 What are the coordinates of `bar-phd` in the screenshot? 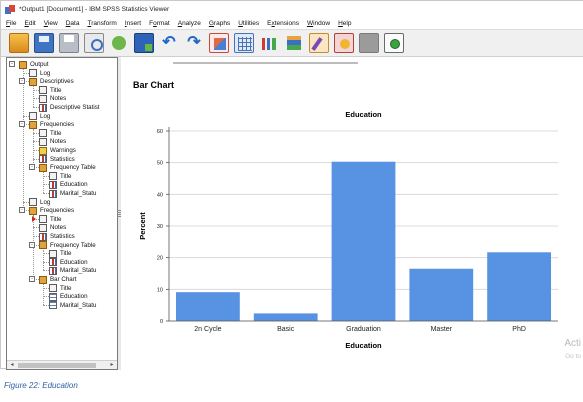 It's located at (519, 286).